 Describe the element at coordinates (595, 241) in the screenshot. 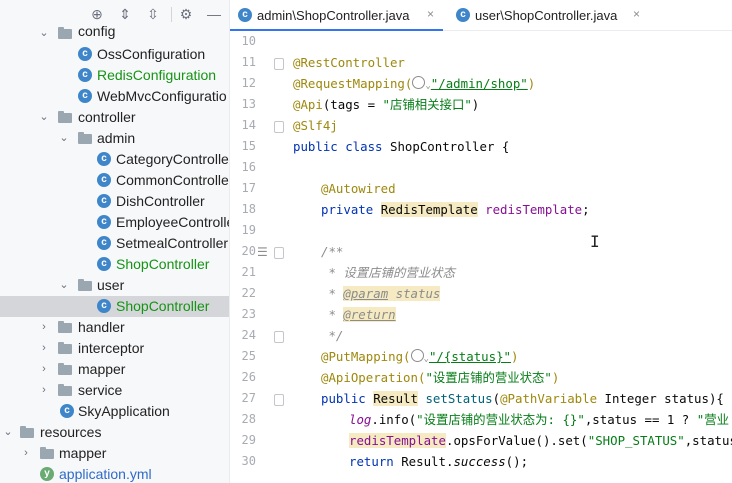

I see `text-cursor-icon: I` at that location.